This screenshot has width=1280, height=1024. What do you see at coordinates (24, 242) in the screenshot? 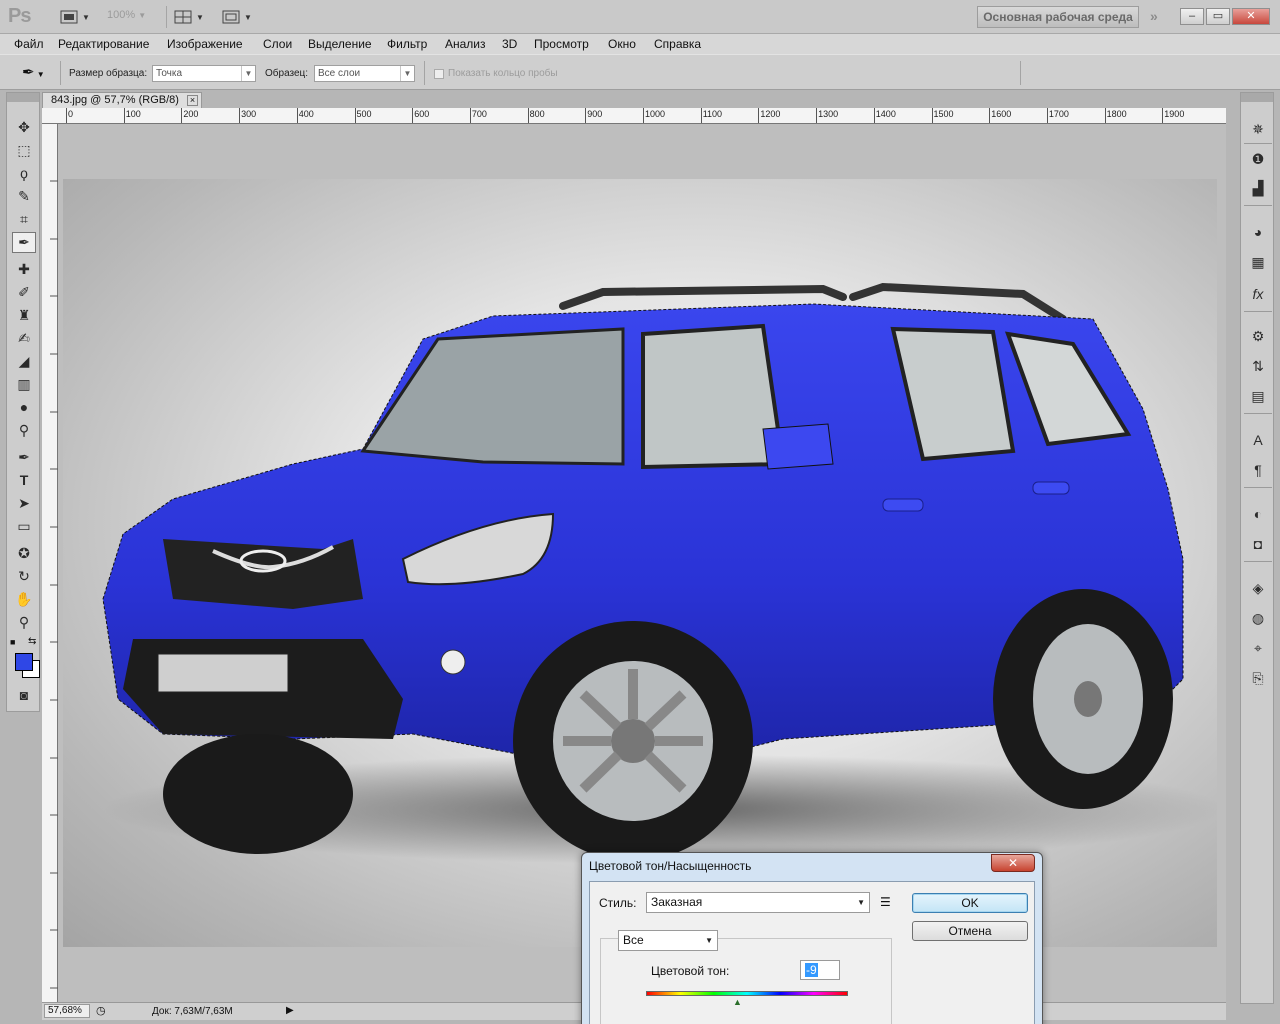
I see `eyedropper-tool-icon: ✒` at bounding box center [24, 242].